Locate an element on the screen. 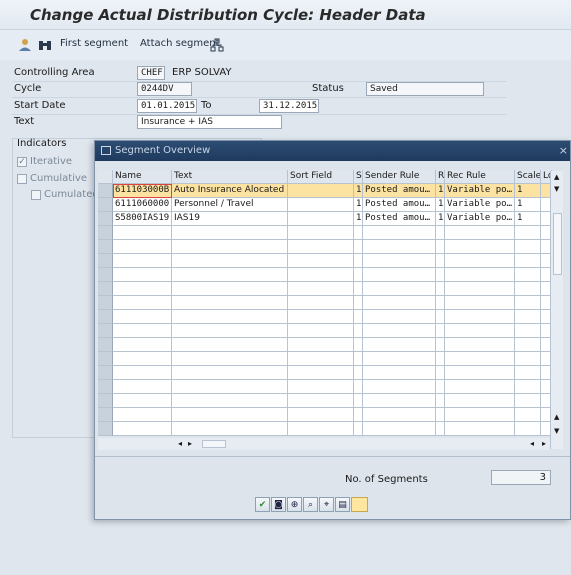  text-cell: Auto Insurance Alocated is located at coordinates (230, 191).